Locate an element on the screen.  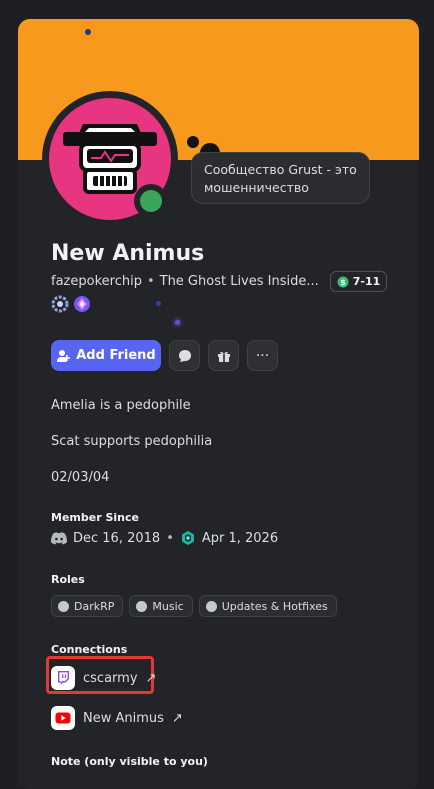
message-button is located at coordinates (184, 355).